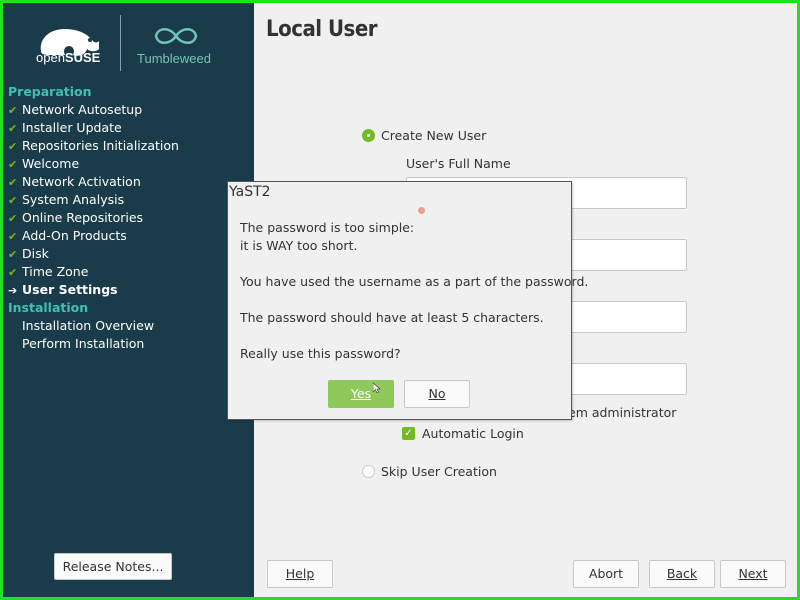  What do you see at coordinates (128, 43) in the screenshot?
I see `logo-area: openSUSE Tumbleweed` at bounding box center [128, 43].